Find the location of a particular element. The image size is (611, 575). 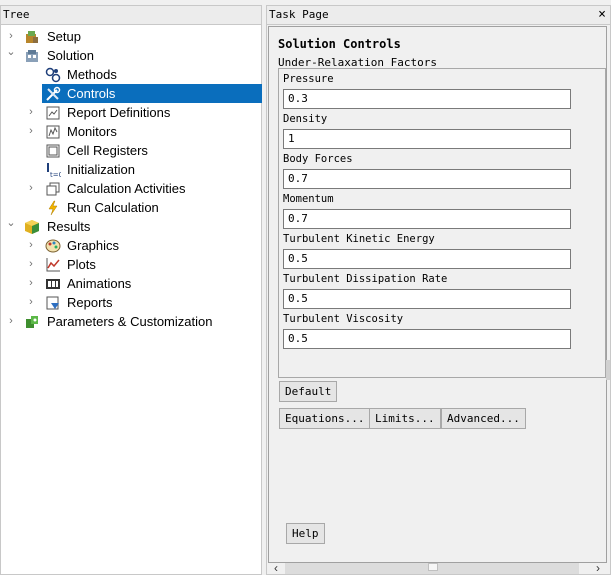

tree-item-label: Controls is located at coordinates (91, 93).